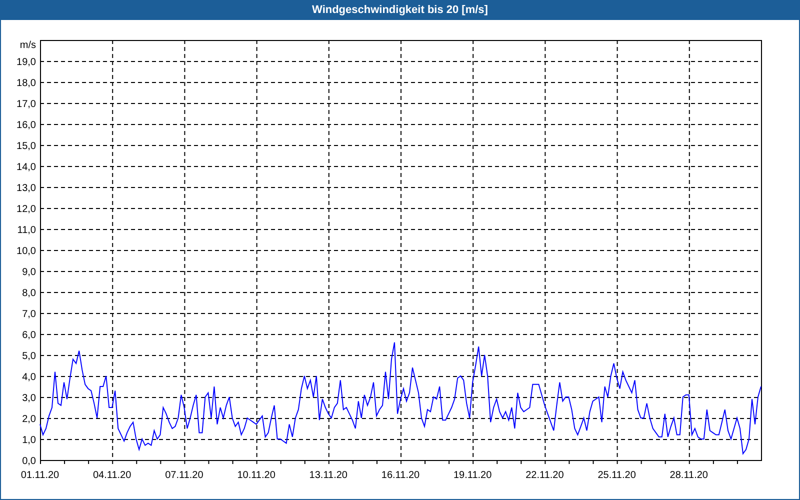 The image size is (800, 500). Describe the element at coordinates (26, 167) in the screenshot. I see `y-tick-label: 14,0` at that location.